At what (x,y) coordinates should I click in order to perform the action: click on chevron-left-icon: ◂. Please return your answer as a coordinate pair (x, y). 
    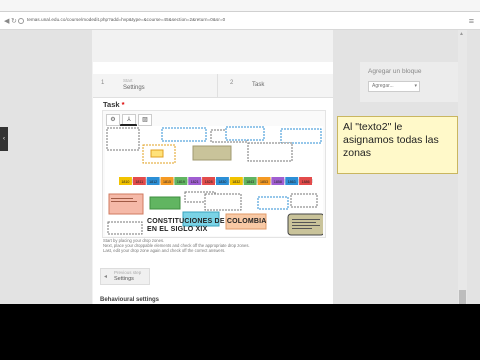
    Looking at the image, I should click on (106, 277).